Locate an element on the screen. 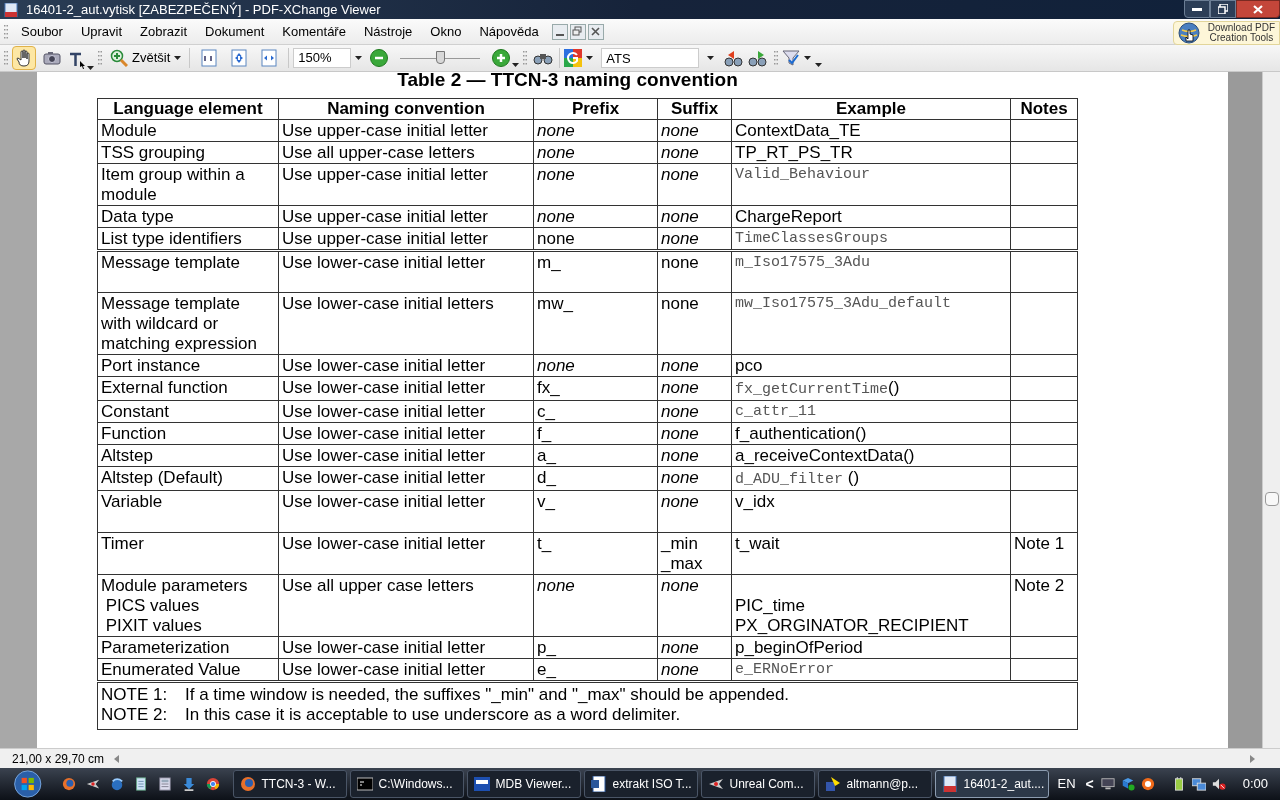 The height and width of the screenshot is (800, 1280). mdi-close-button is located at coordinates (595, 31).